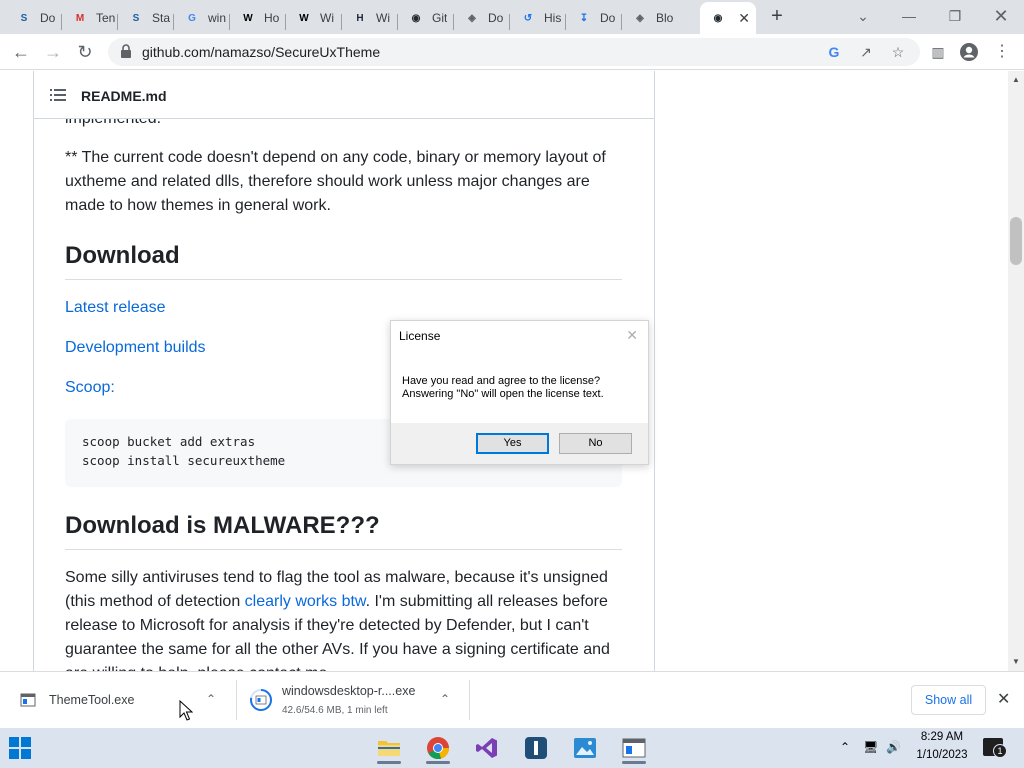 The image size is (1024, 768). What do you see at coordinates (942, 755) in the screenshot?
I see `clock-date: 1/10/2023` at bounding box center [942, 755].